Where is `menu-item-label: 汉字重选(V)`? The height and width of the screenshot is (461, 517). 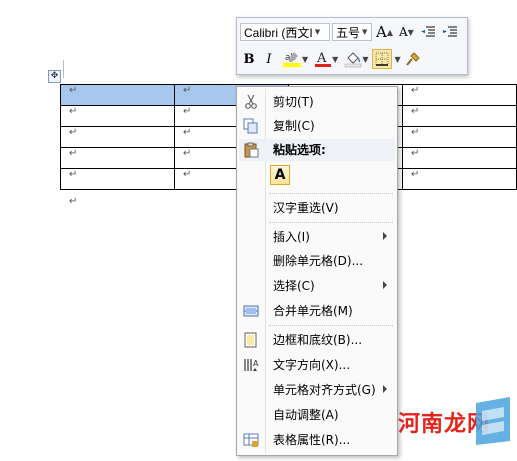
menu-item-label: 汉字重选(V) is located at coordinates (306, 208).